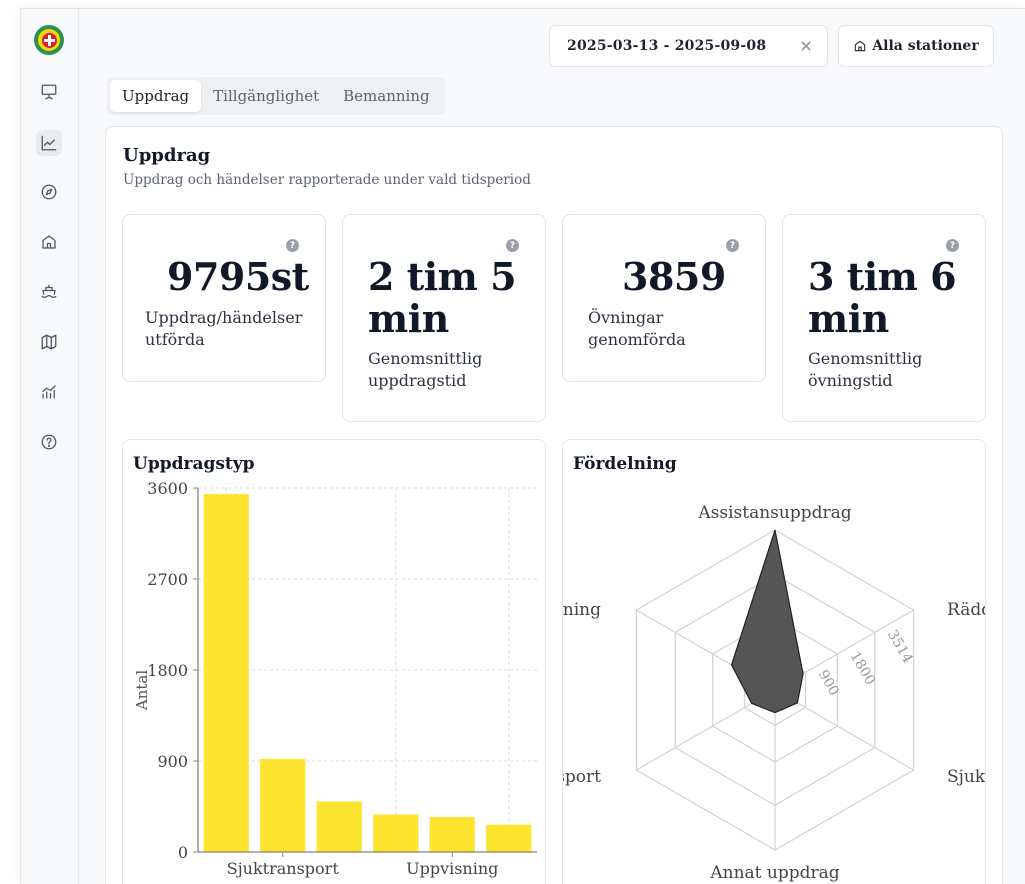 This screenshot has width=1025, height=884. What do you see at coordinates (283, 868) in the screenshot?
I see `x-tick-label: Sjuktransport` at bounding box center [283, 868].